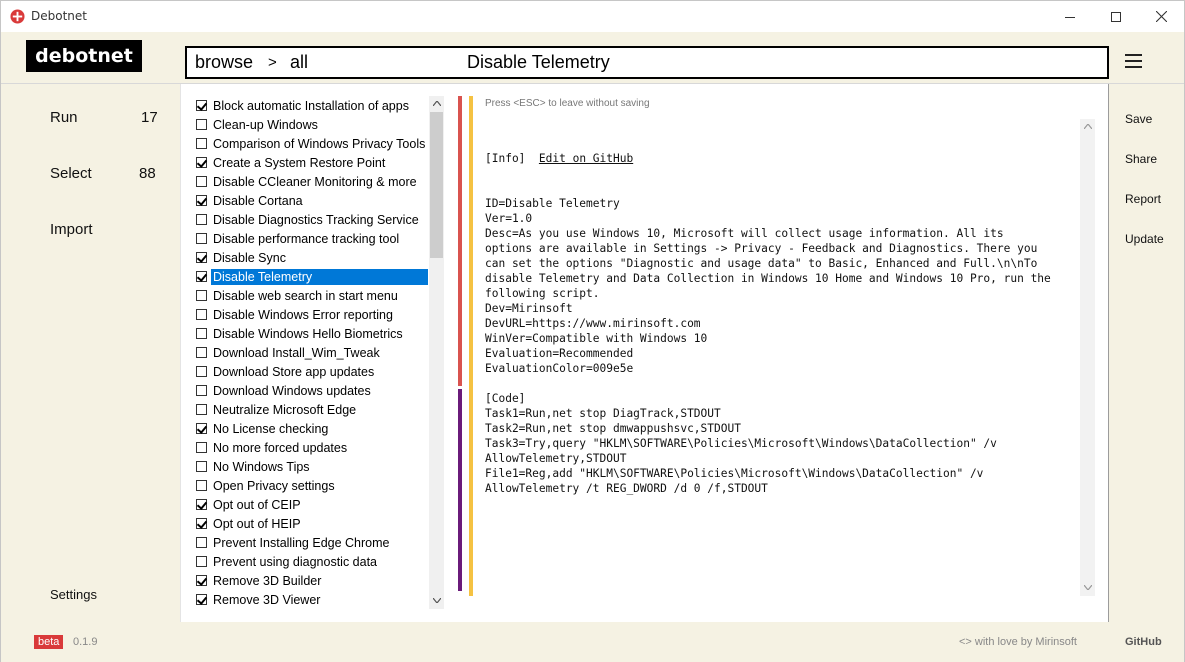 The width and height of the screenshot is (1185, 662). I want to click on share-button: Share, so click(1141, 159).